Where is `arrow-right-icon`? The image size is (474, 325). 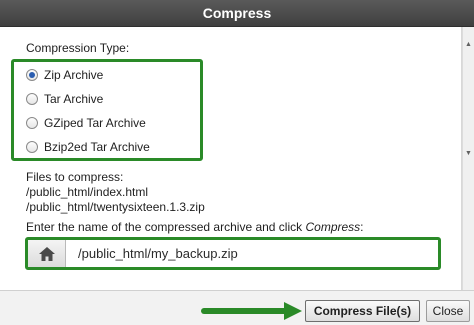
arrow-right-icon is located at coordinates (251, 311).